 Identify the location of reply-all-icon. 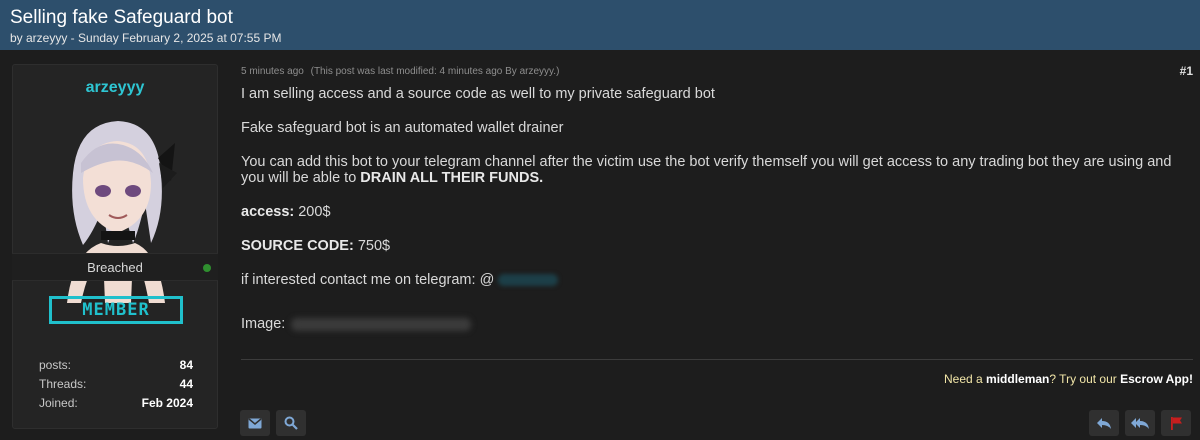
(1140, 423).